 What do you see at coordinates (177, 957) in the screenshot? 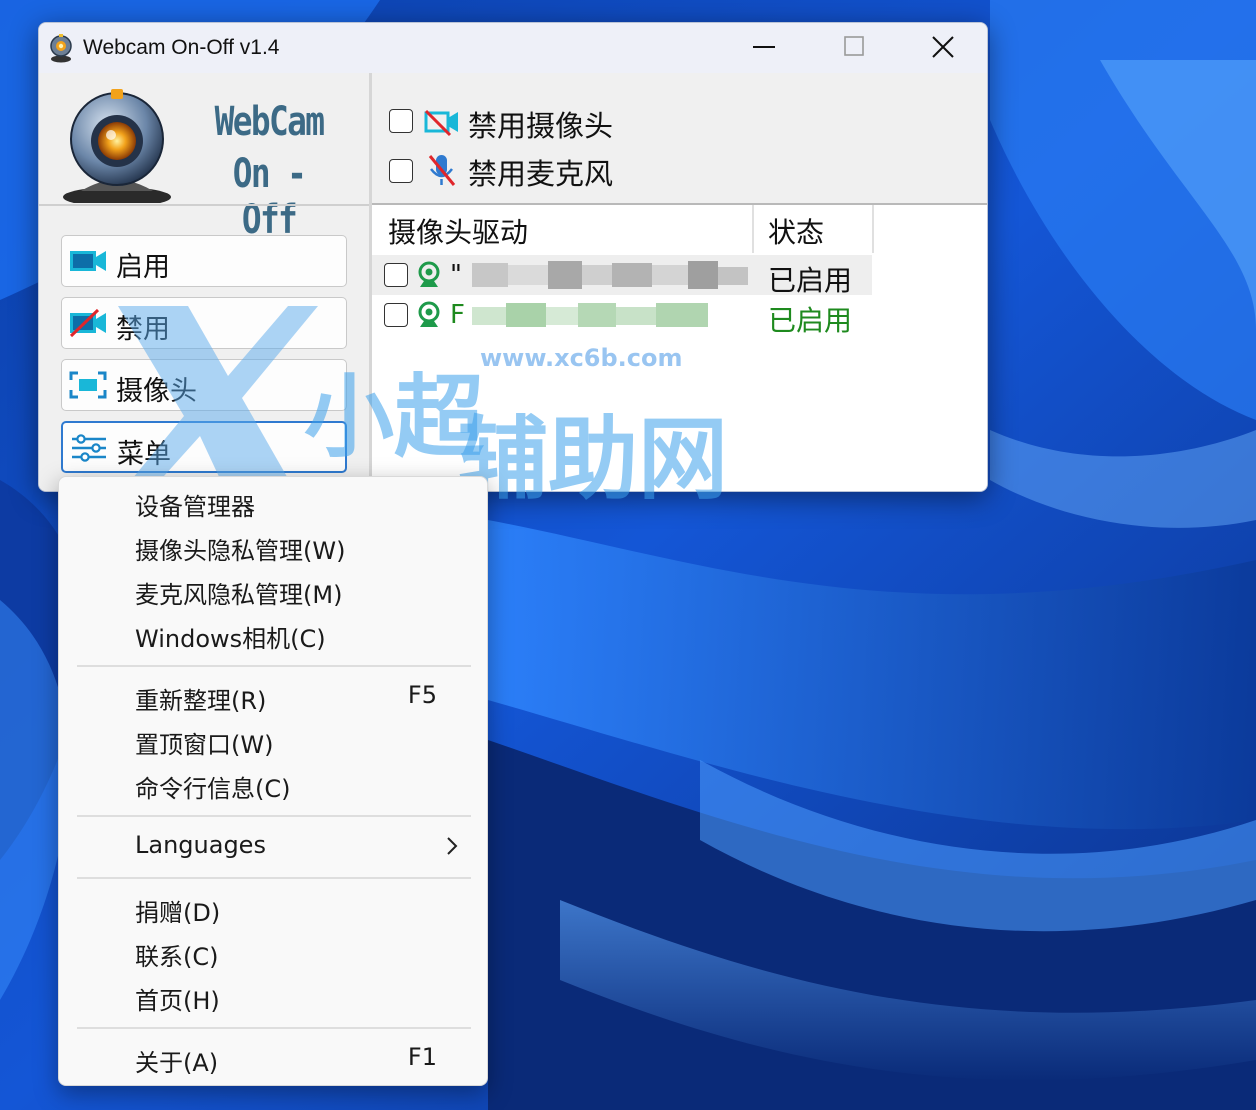
I see `menu-item-label: 联系(C)` at bounding box center [177, 957].